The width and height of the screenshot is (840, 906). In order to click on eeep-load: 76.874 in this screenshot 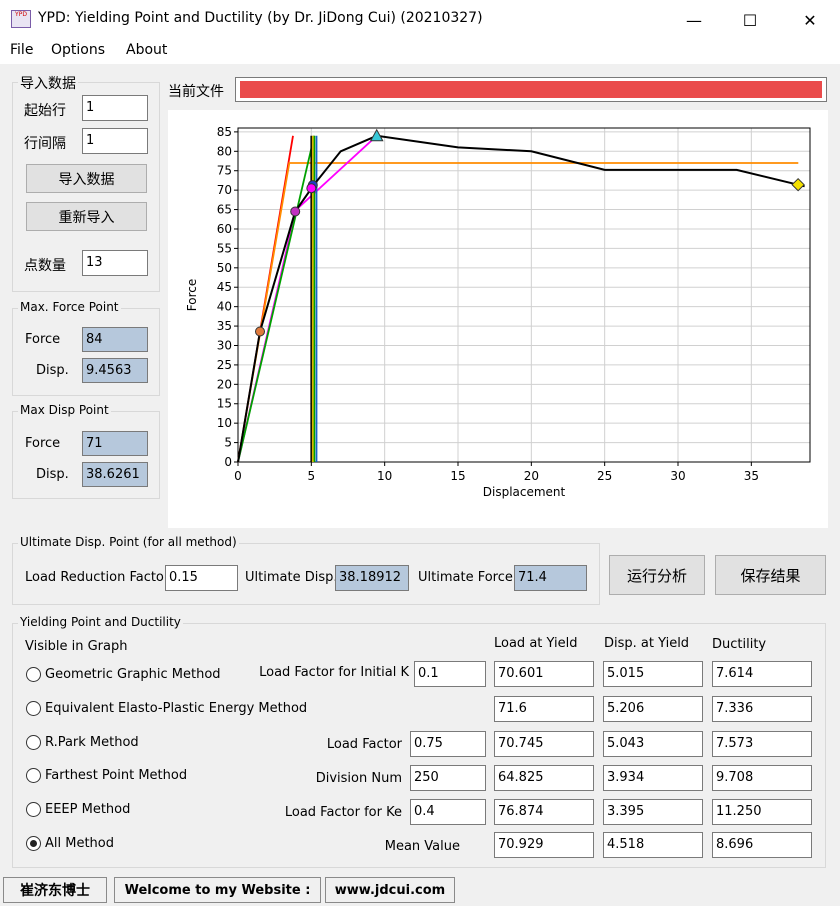, I will do `click(544, 812)`.